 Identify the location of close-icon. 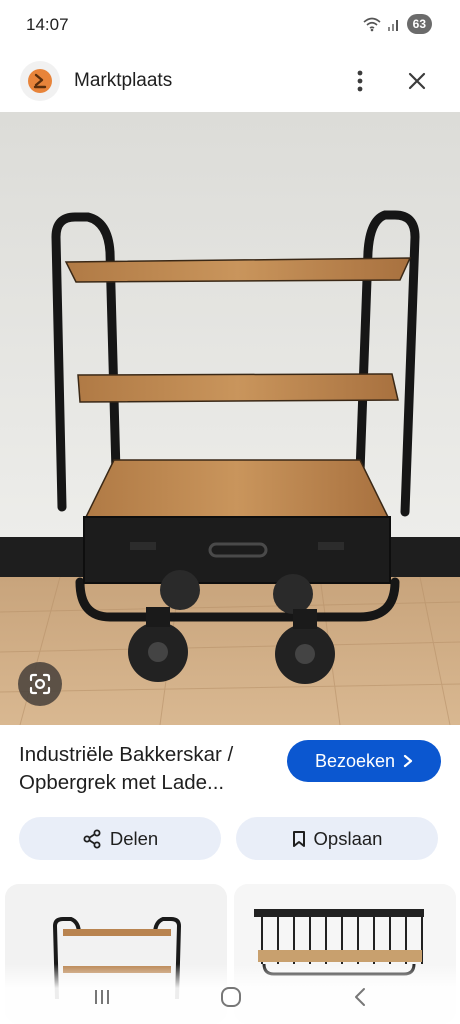
(417, 81).